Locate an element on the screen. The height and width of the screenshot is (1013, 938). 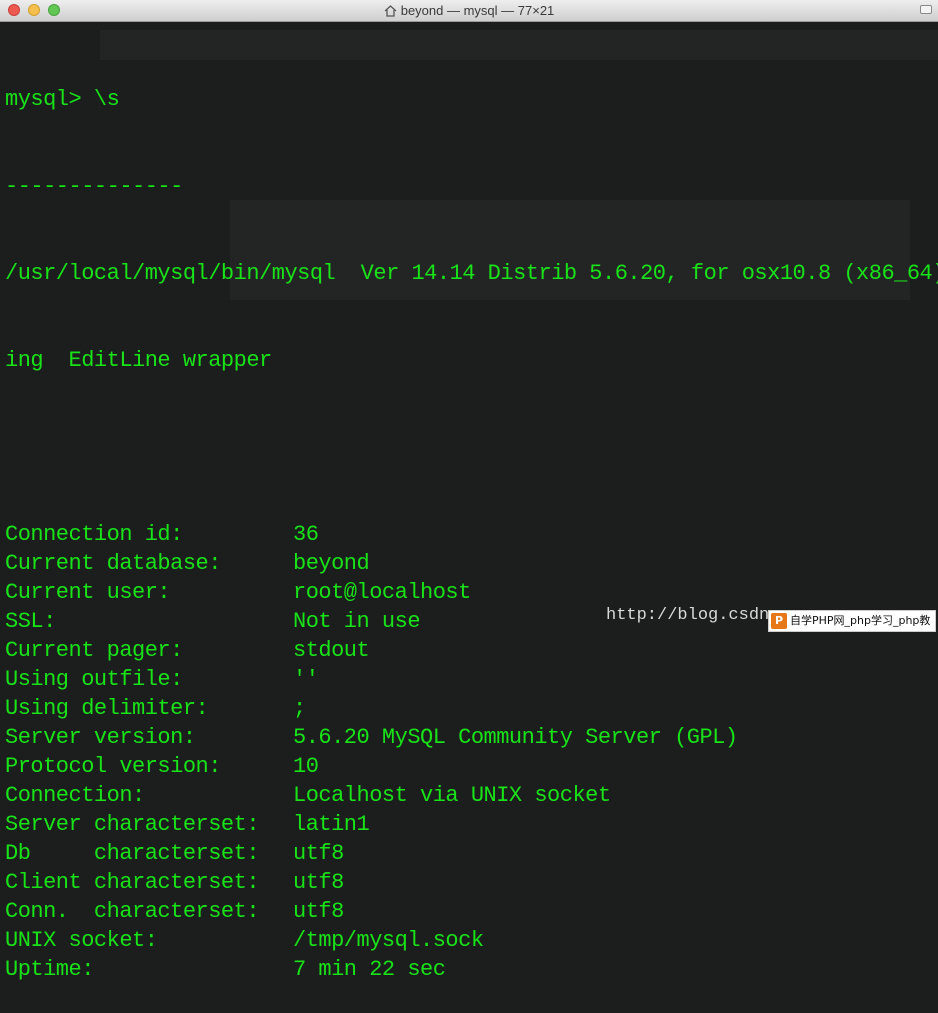
status-row: Uptime: 7 min 22 sec is located at coordinates (470, 969).